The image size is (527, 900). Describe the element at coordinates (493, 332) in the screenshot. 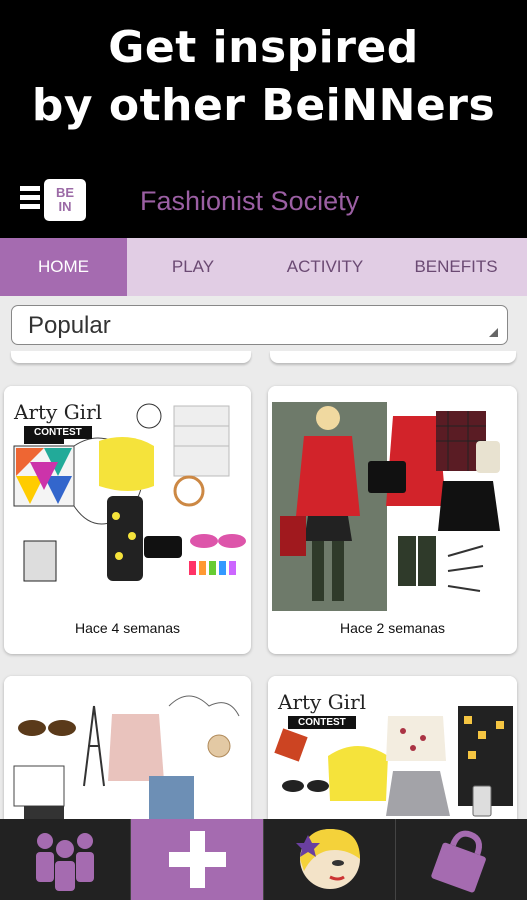

I see `dropdown-caret-icon` at that location.